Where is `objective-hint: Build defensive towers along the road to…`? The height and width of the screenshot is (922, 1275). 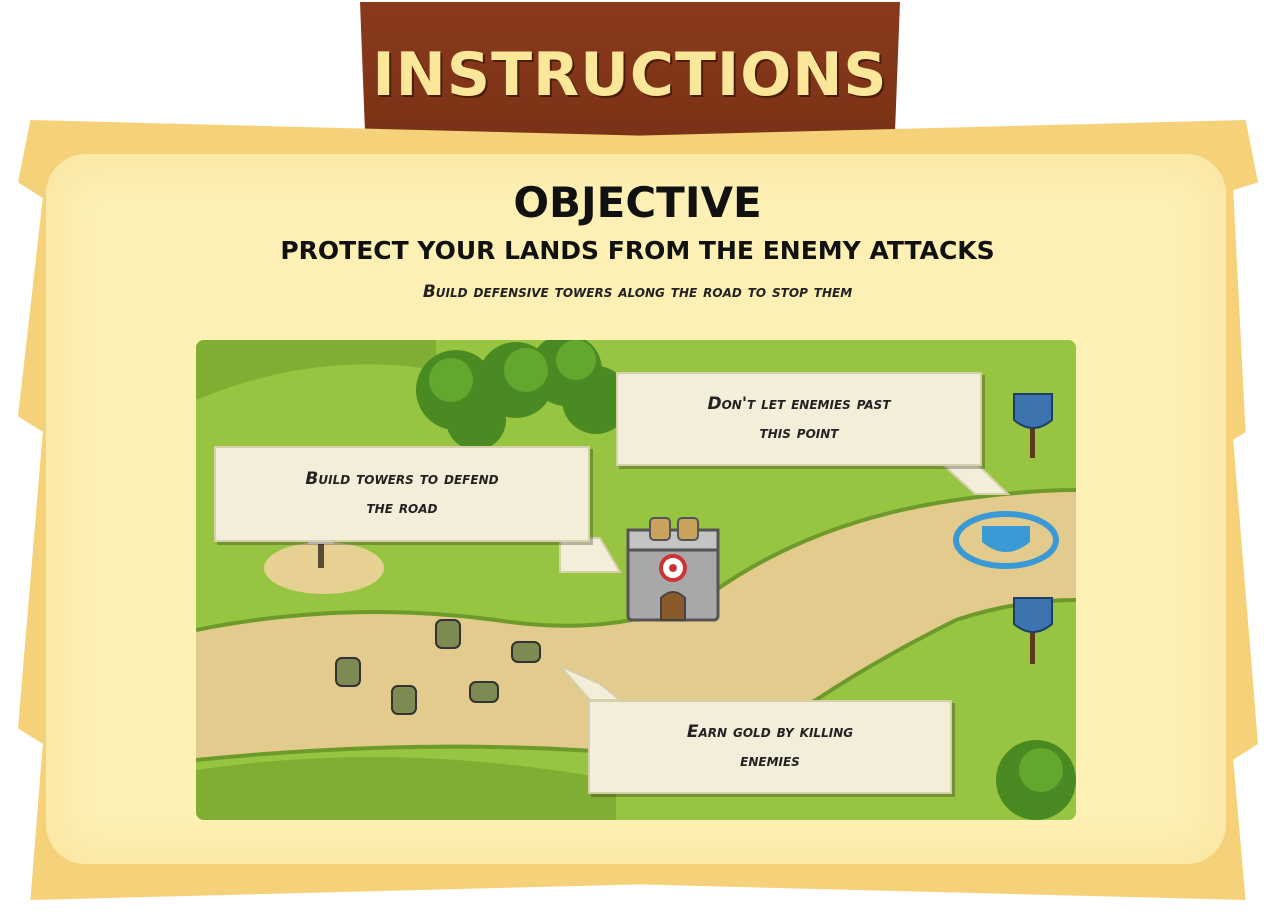 objective-hint: Build defensive towers along the road to… is located at coordinates (637, 292).